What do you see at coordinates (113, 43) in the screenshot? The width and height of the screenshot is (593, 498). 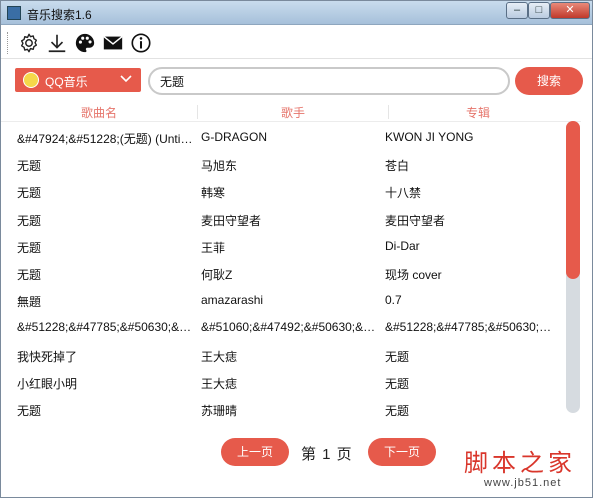 I see `mail-icon` at bounding box center [113, 43].